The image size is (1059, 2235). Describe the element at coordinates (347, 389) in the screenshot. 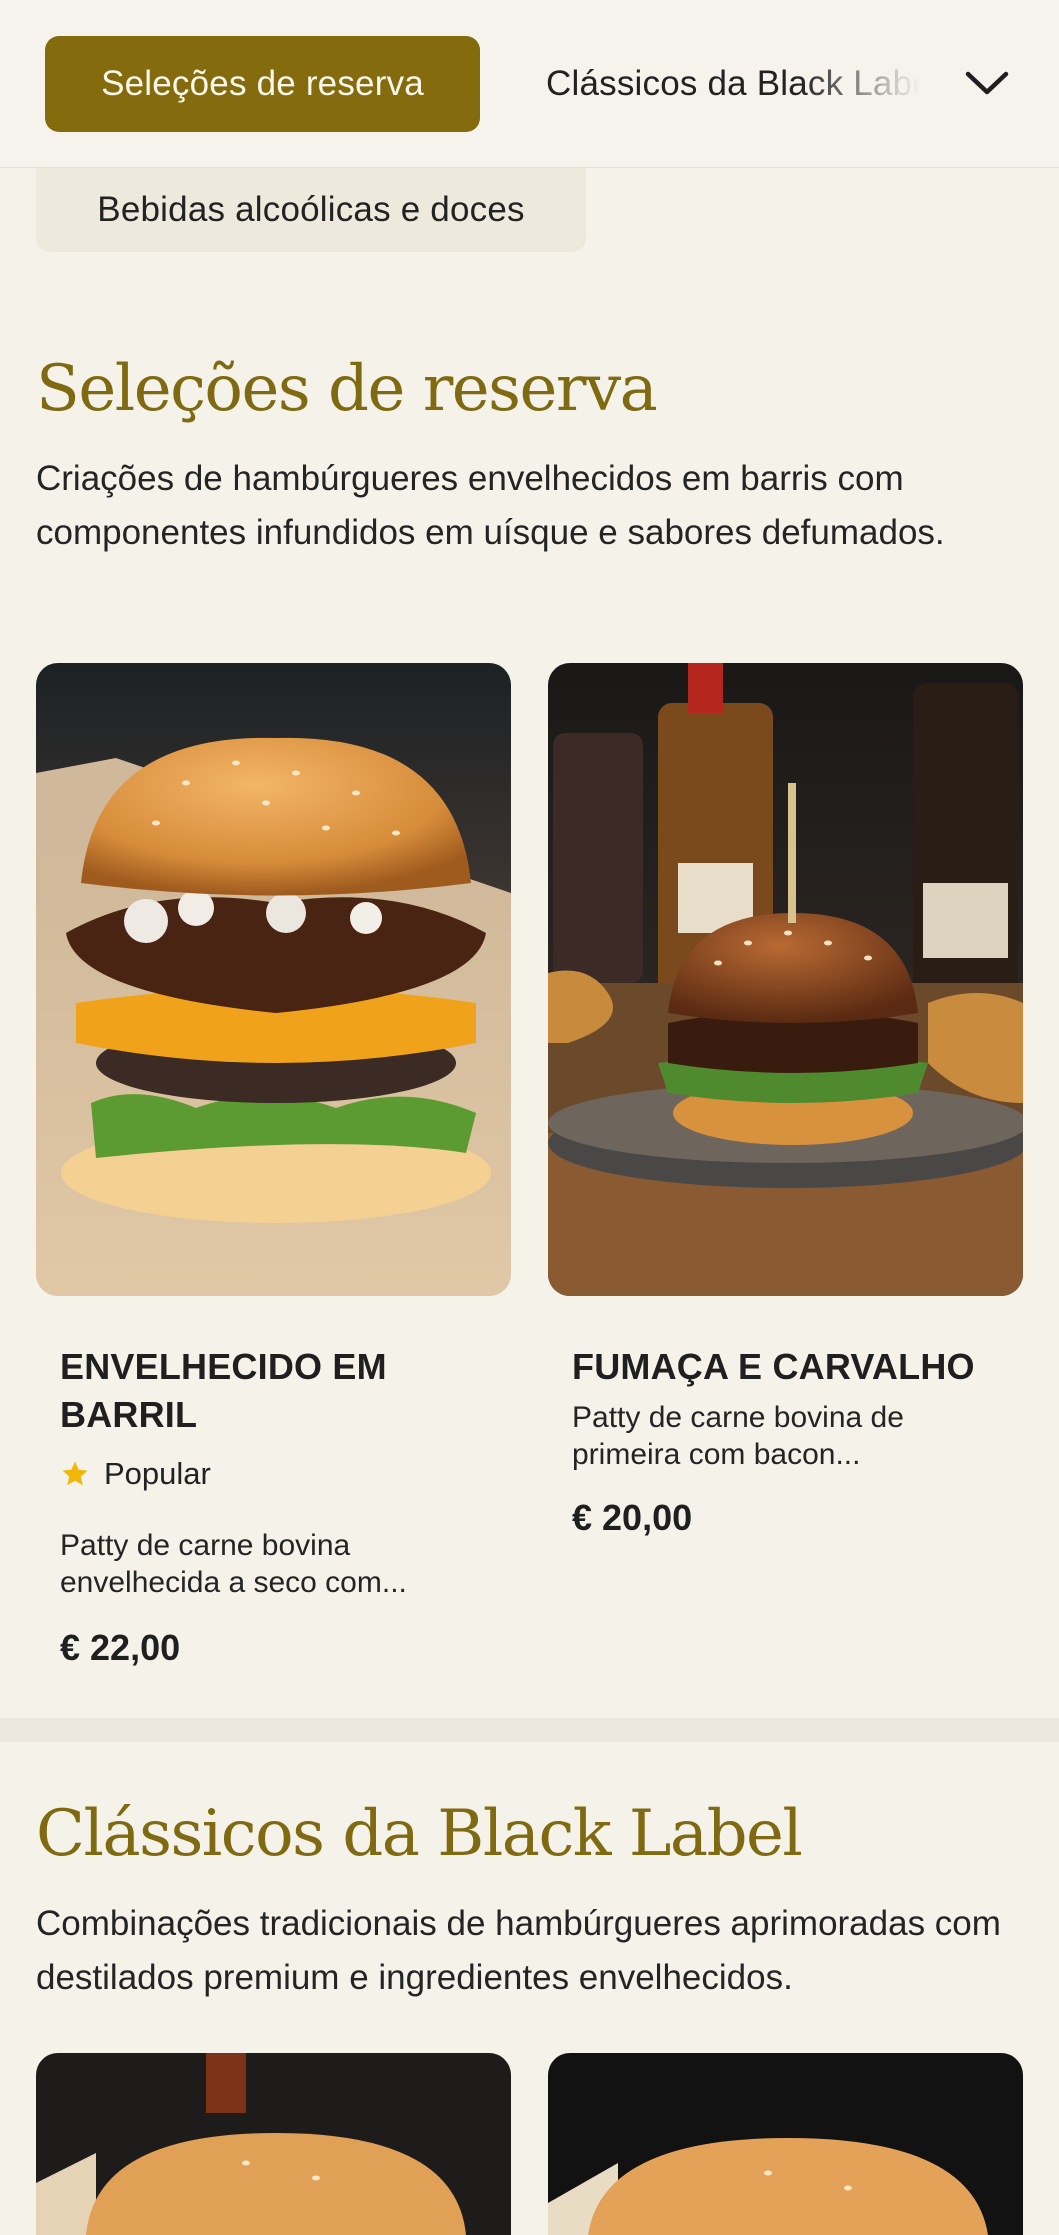

I see `section-title-reserva: Seleções de reserva` at that location.